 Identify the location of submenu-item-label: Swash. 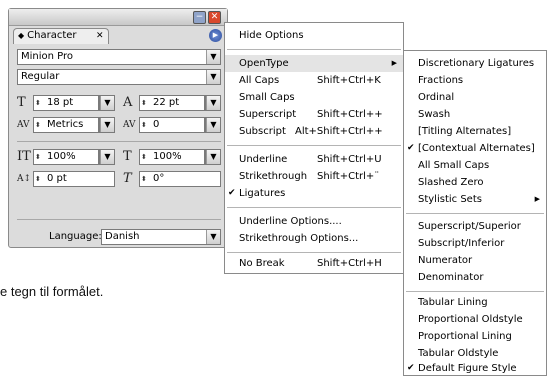
(434, 114).